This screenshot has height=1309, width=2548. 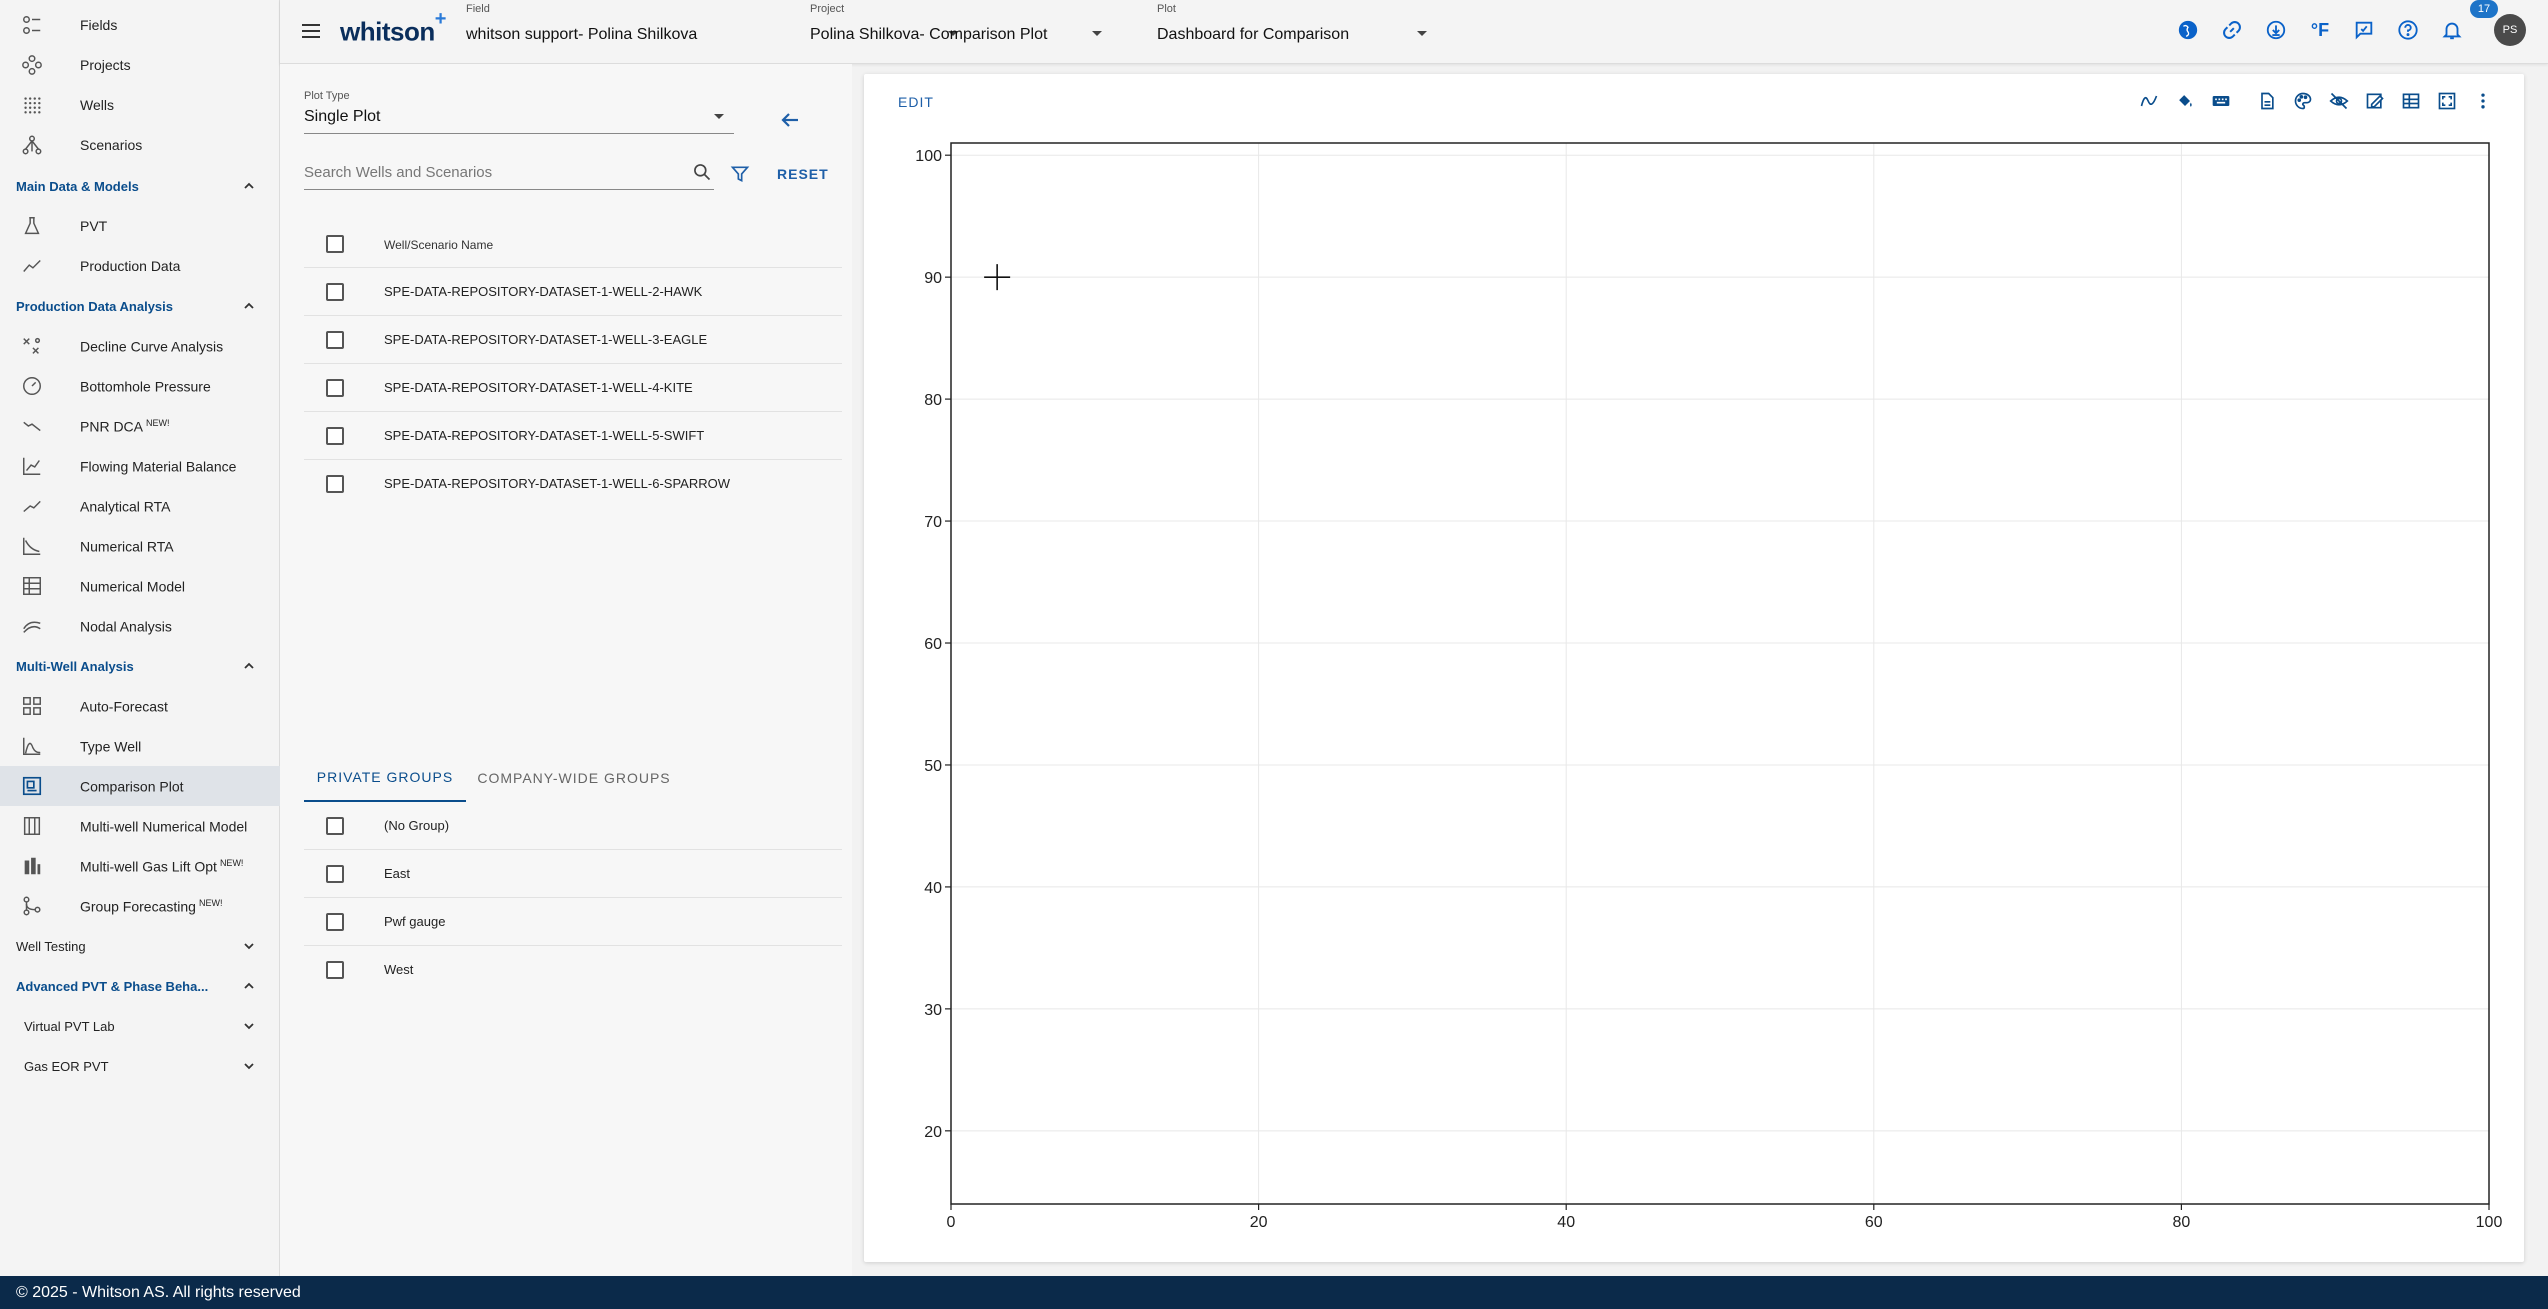 What do you see at coordinates (1253, 34) in the screenshot?
I see `plot-value: Dashboard for Comparison` at bounding box center [1253, 34].